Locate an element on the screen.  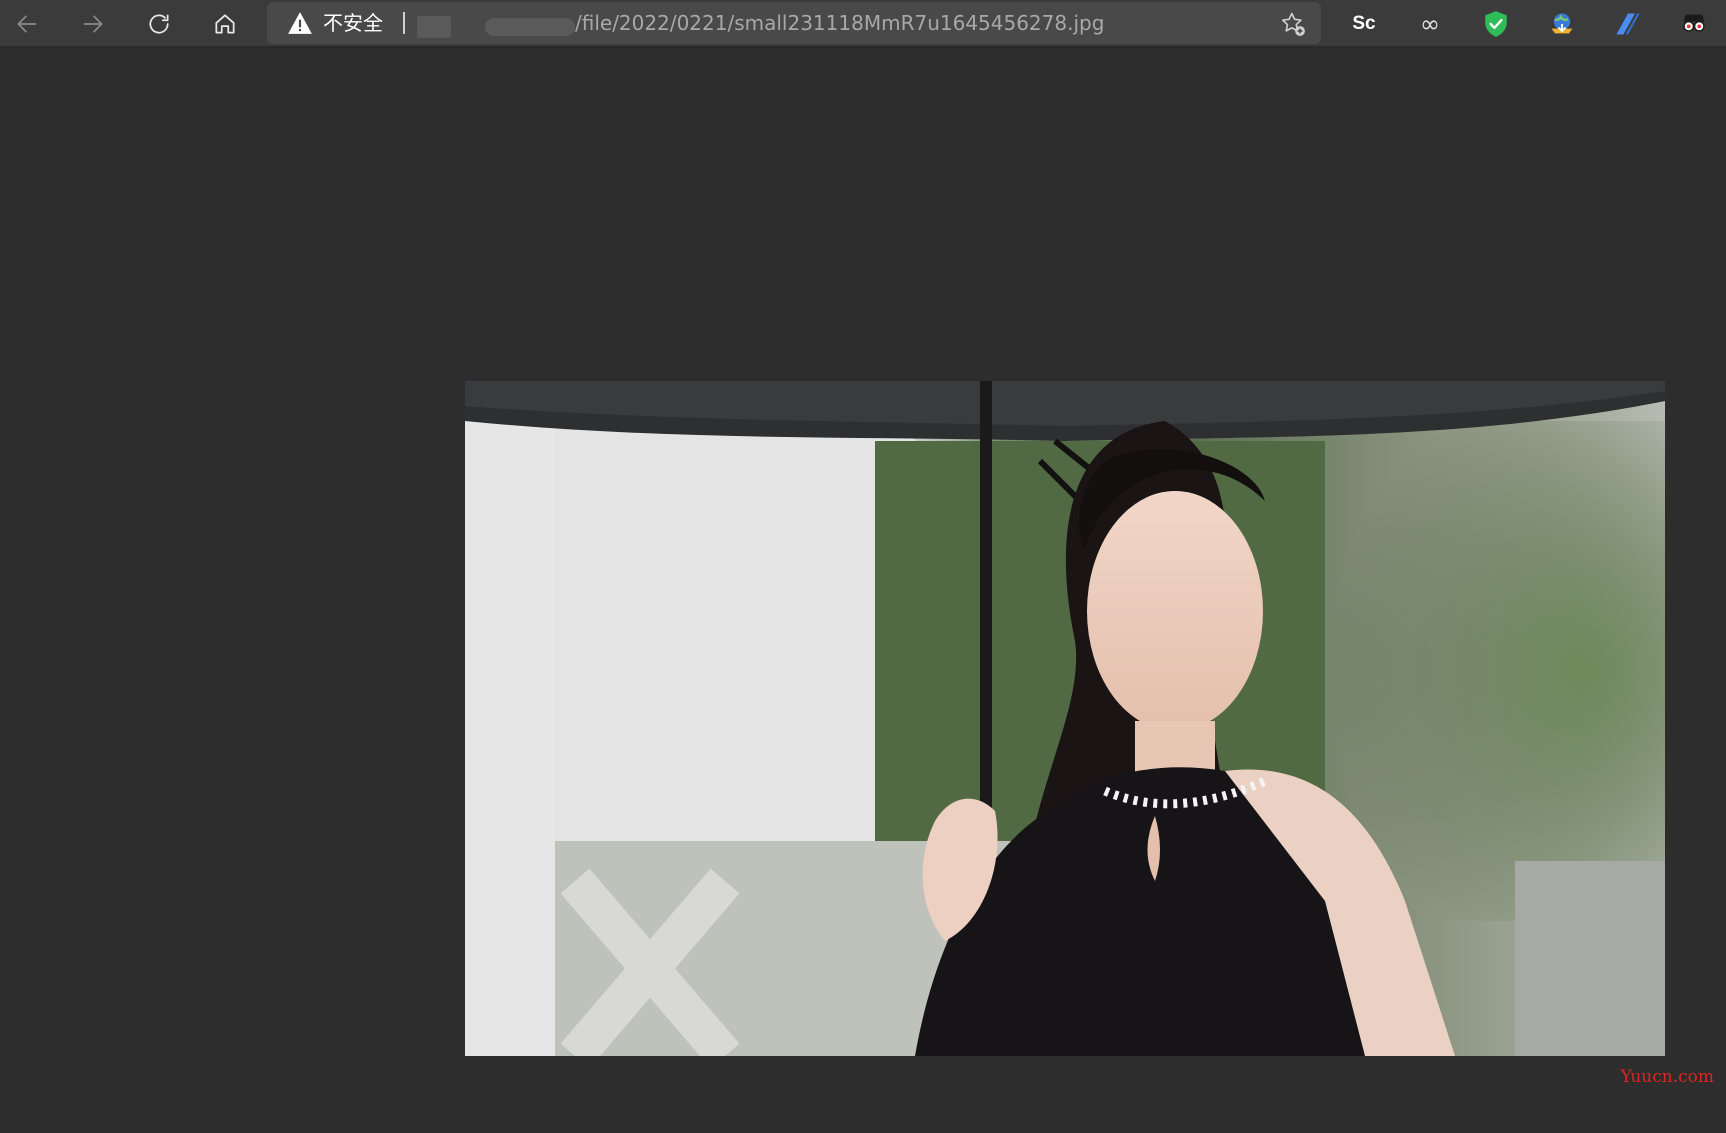
blue-chevron-icon is located at coordinates (1628, 24).